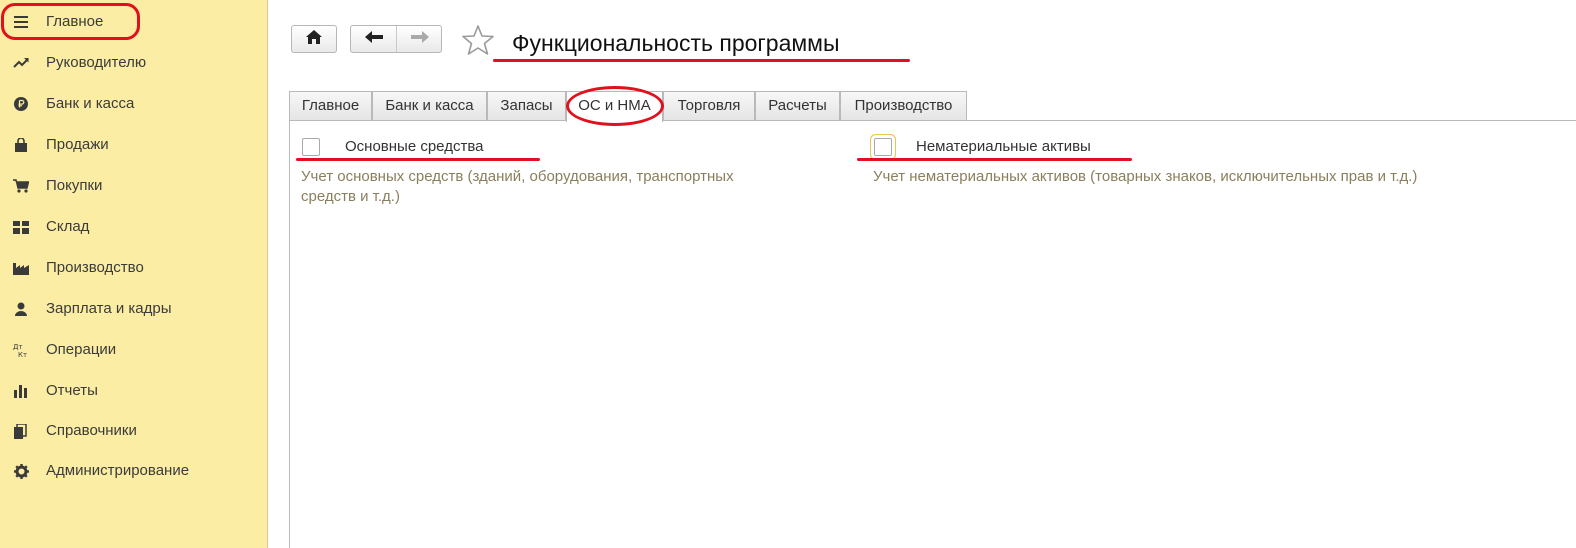 The height and width of the screenshot is (548, 1576). What do you see at coordinates (994, 159) in the screenshot?
I see `annotation-underline-intangible-assets` at bounding box center [994, 159].